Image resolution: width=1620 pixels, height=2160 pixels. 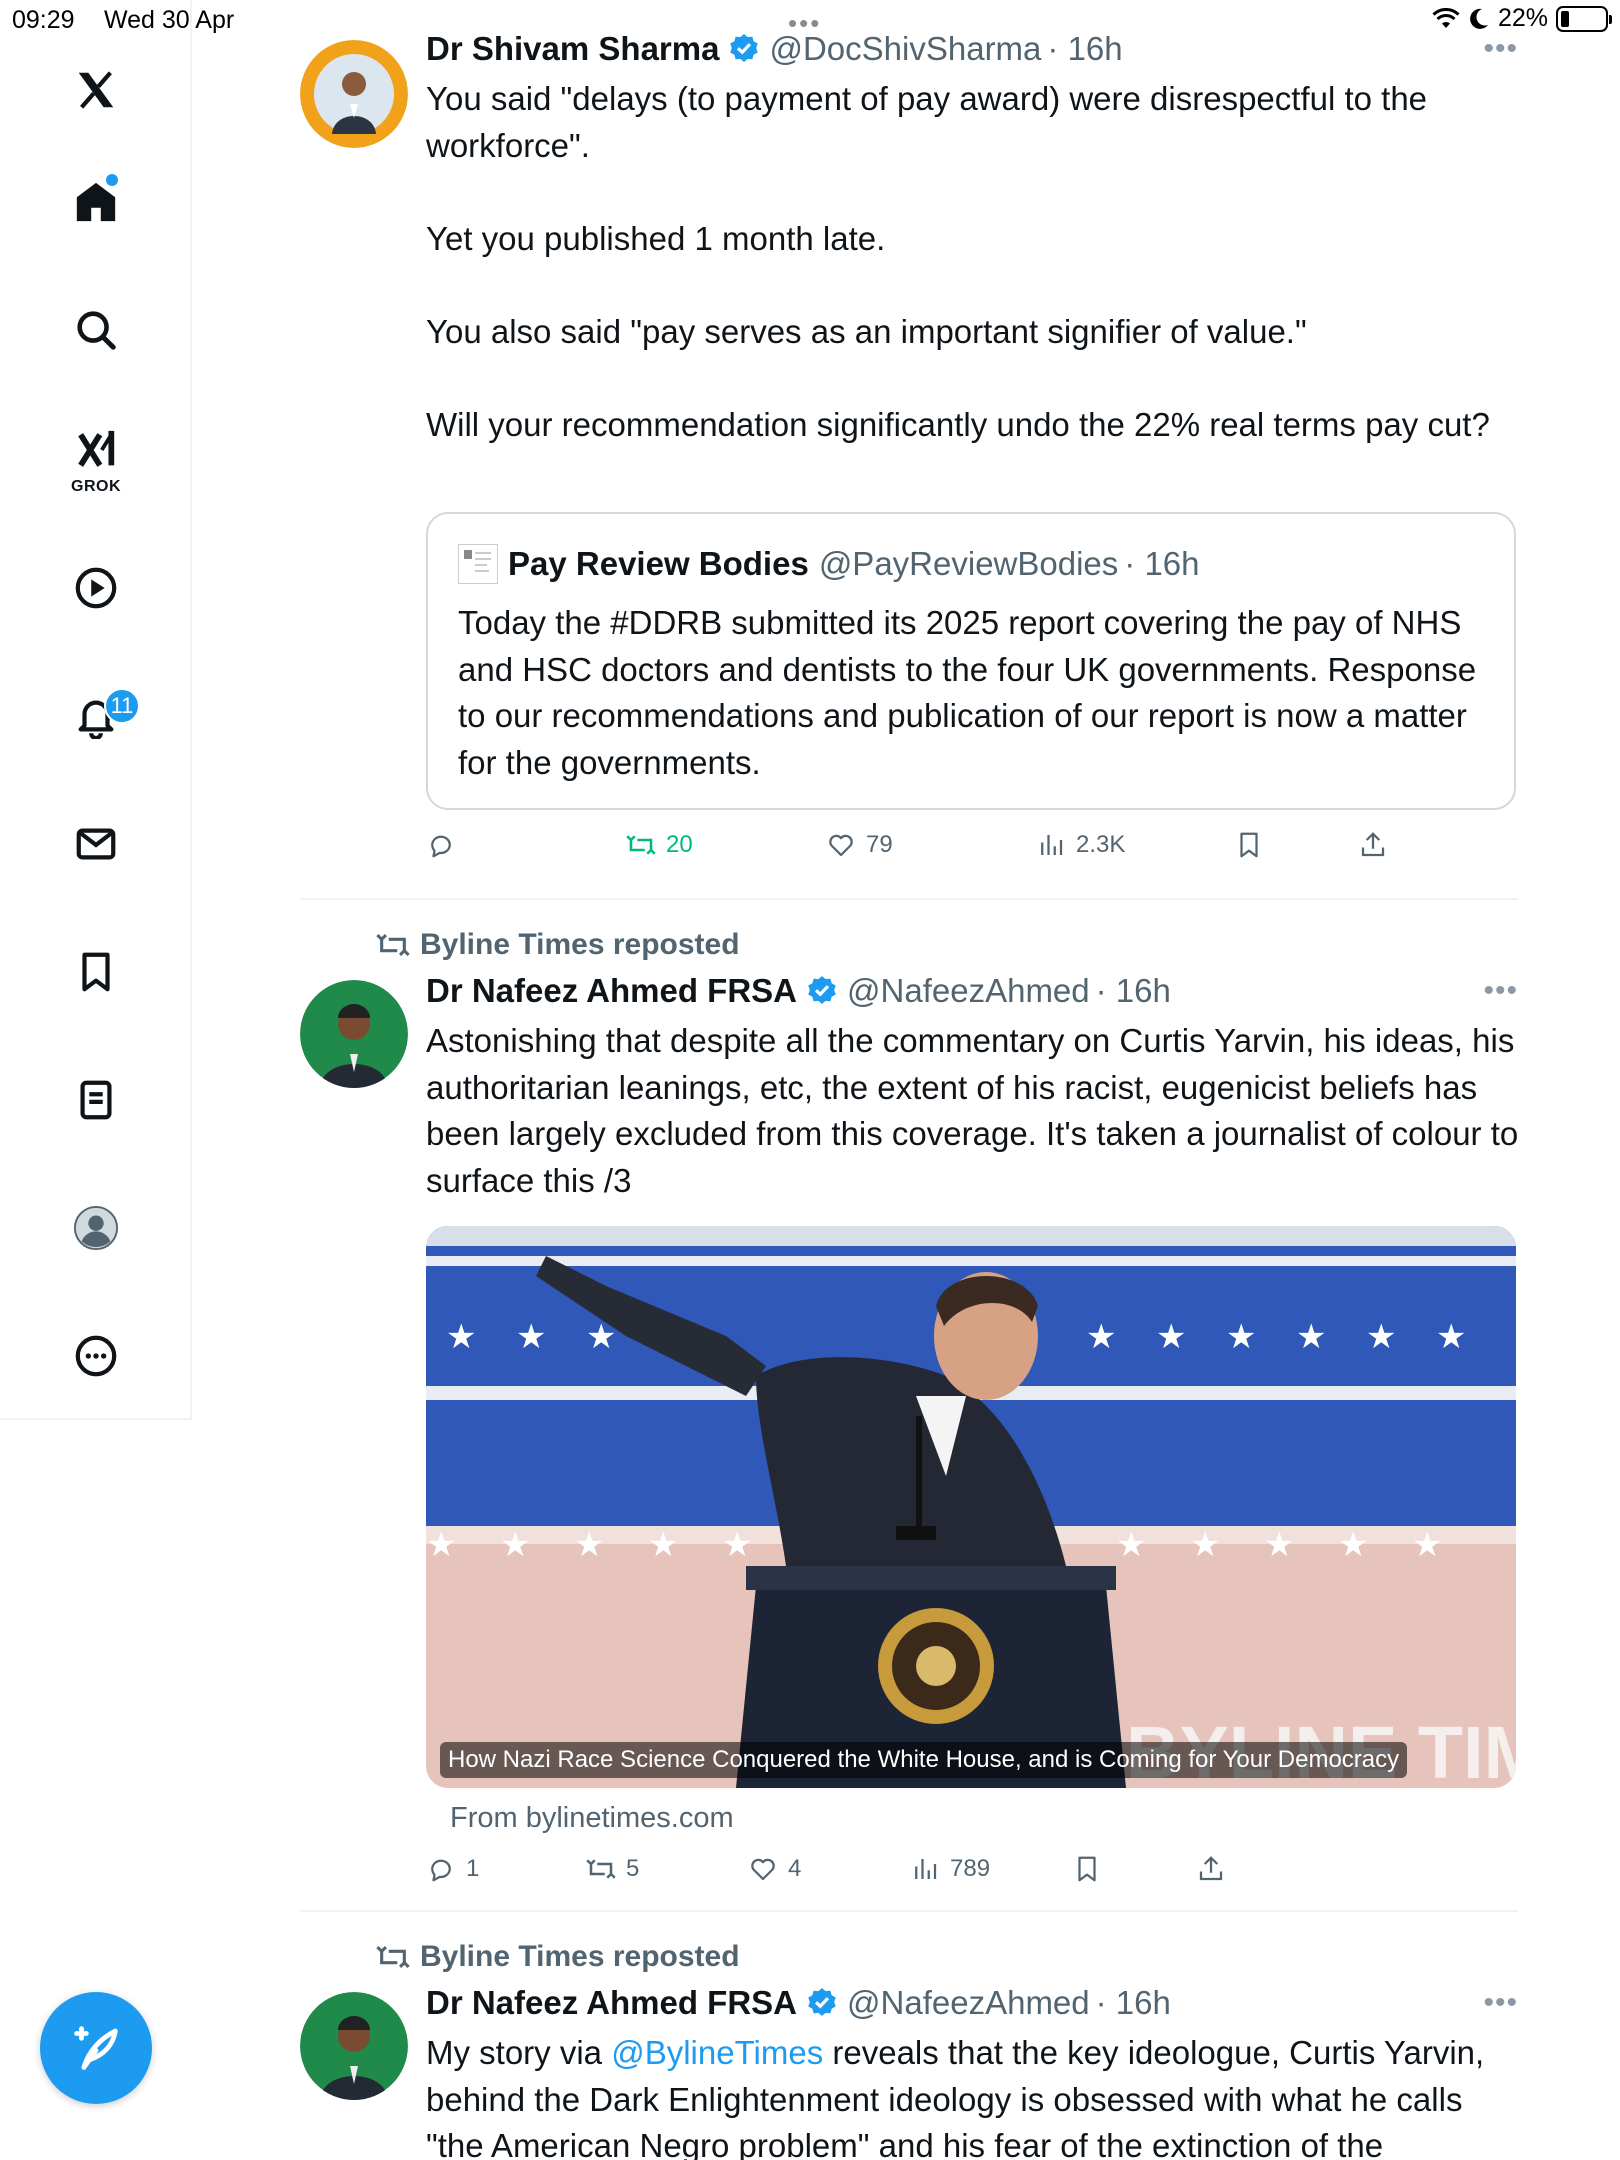 What do you see at coordinates (478, 564) in the screenshot?
I see `pay-review-bodies-logo-icon` at bounding box center [478, 564].